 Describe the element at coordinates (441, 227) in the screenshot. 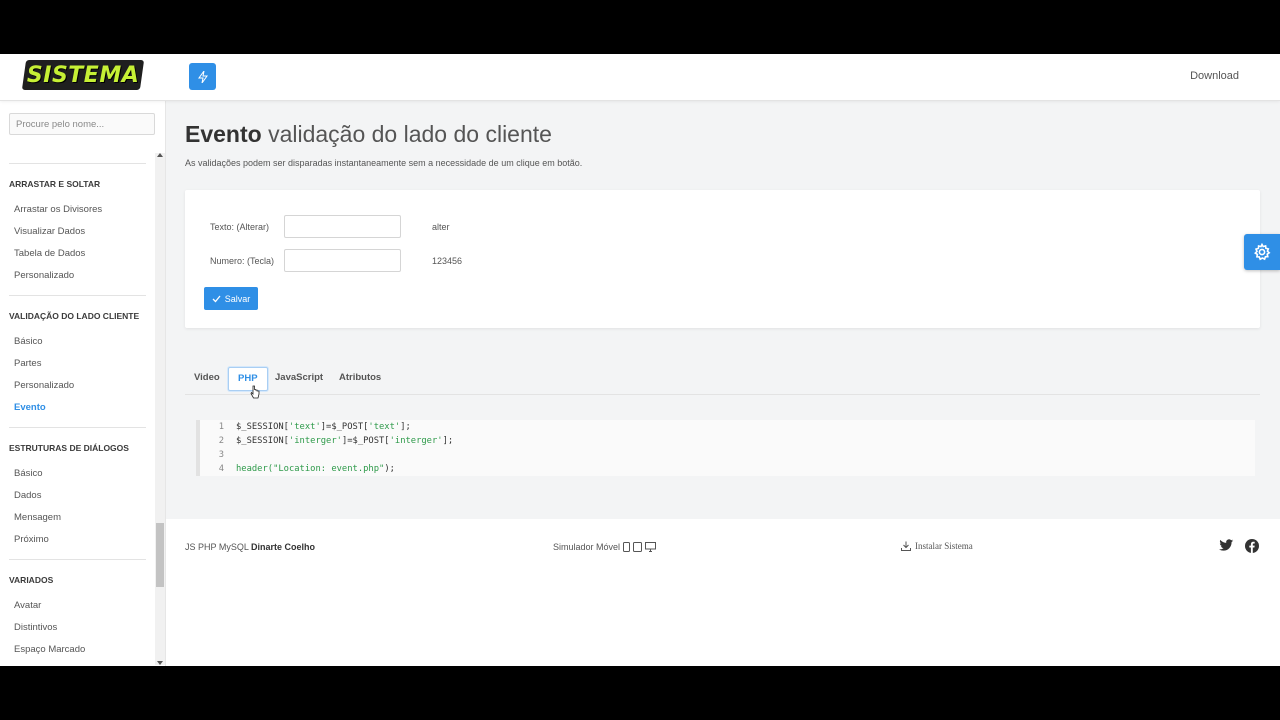

I see `text-field-output: alter` at that location.